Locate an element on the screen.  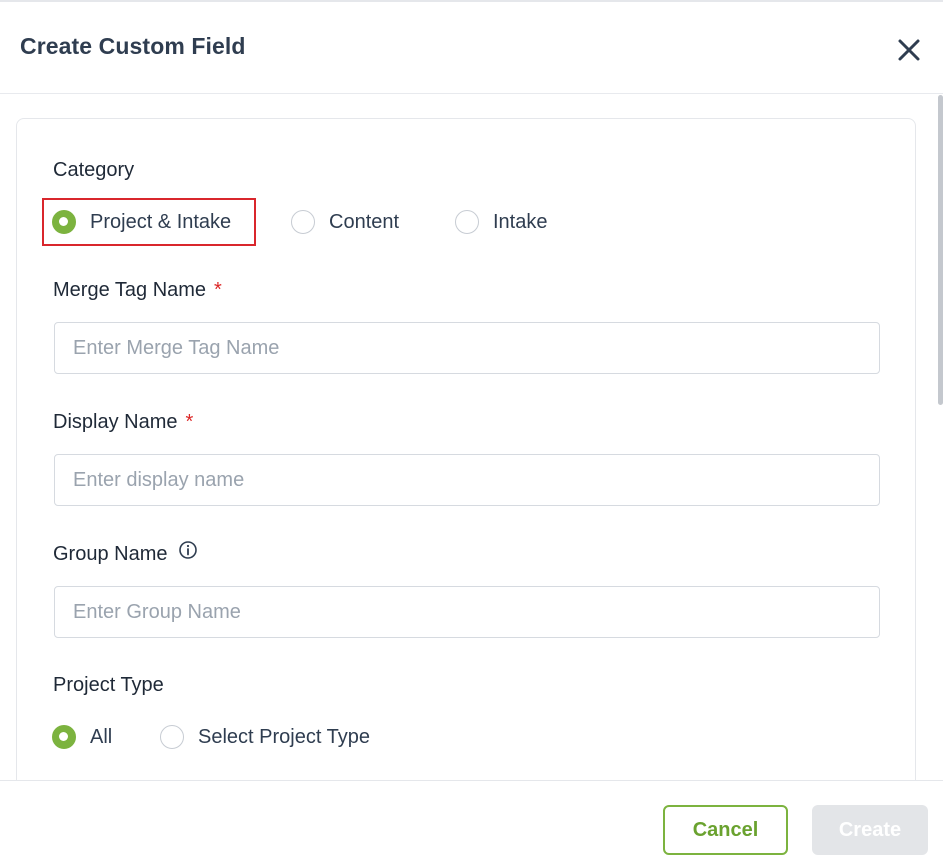
merge-tag-name-label: Merge Tag Name * is located at coordinates (137, 290).